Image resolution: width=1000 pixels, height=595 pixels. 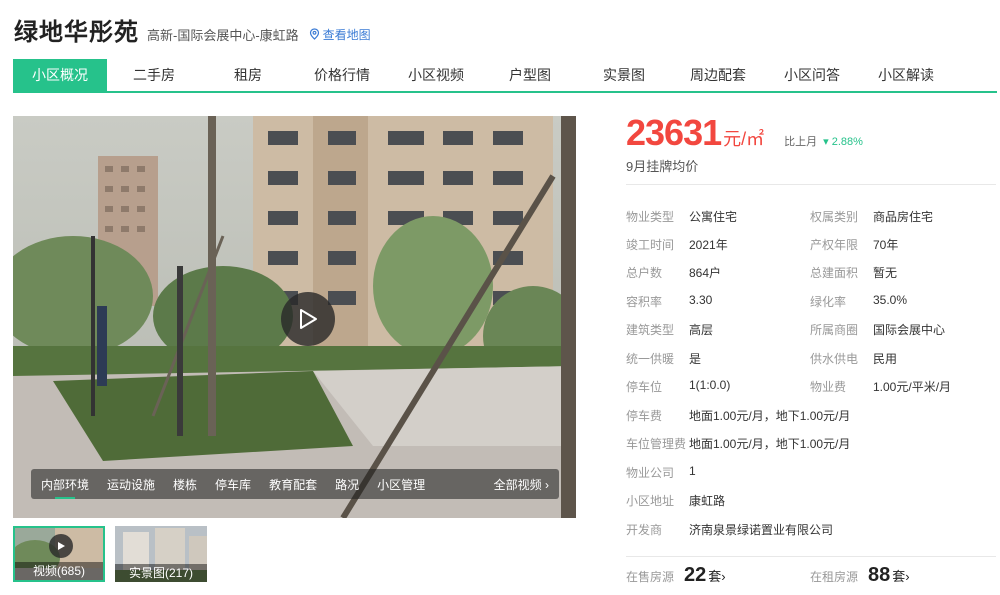 I want to click on detail-label: 小区地址, so click(x=650, y=501).